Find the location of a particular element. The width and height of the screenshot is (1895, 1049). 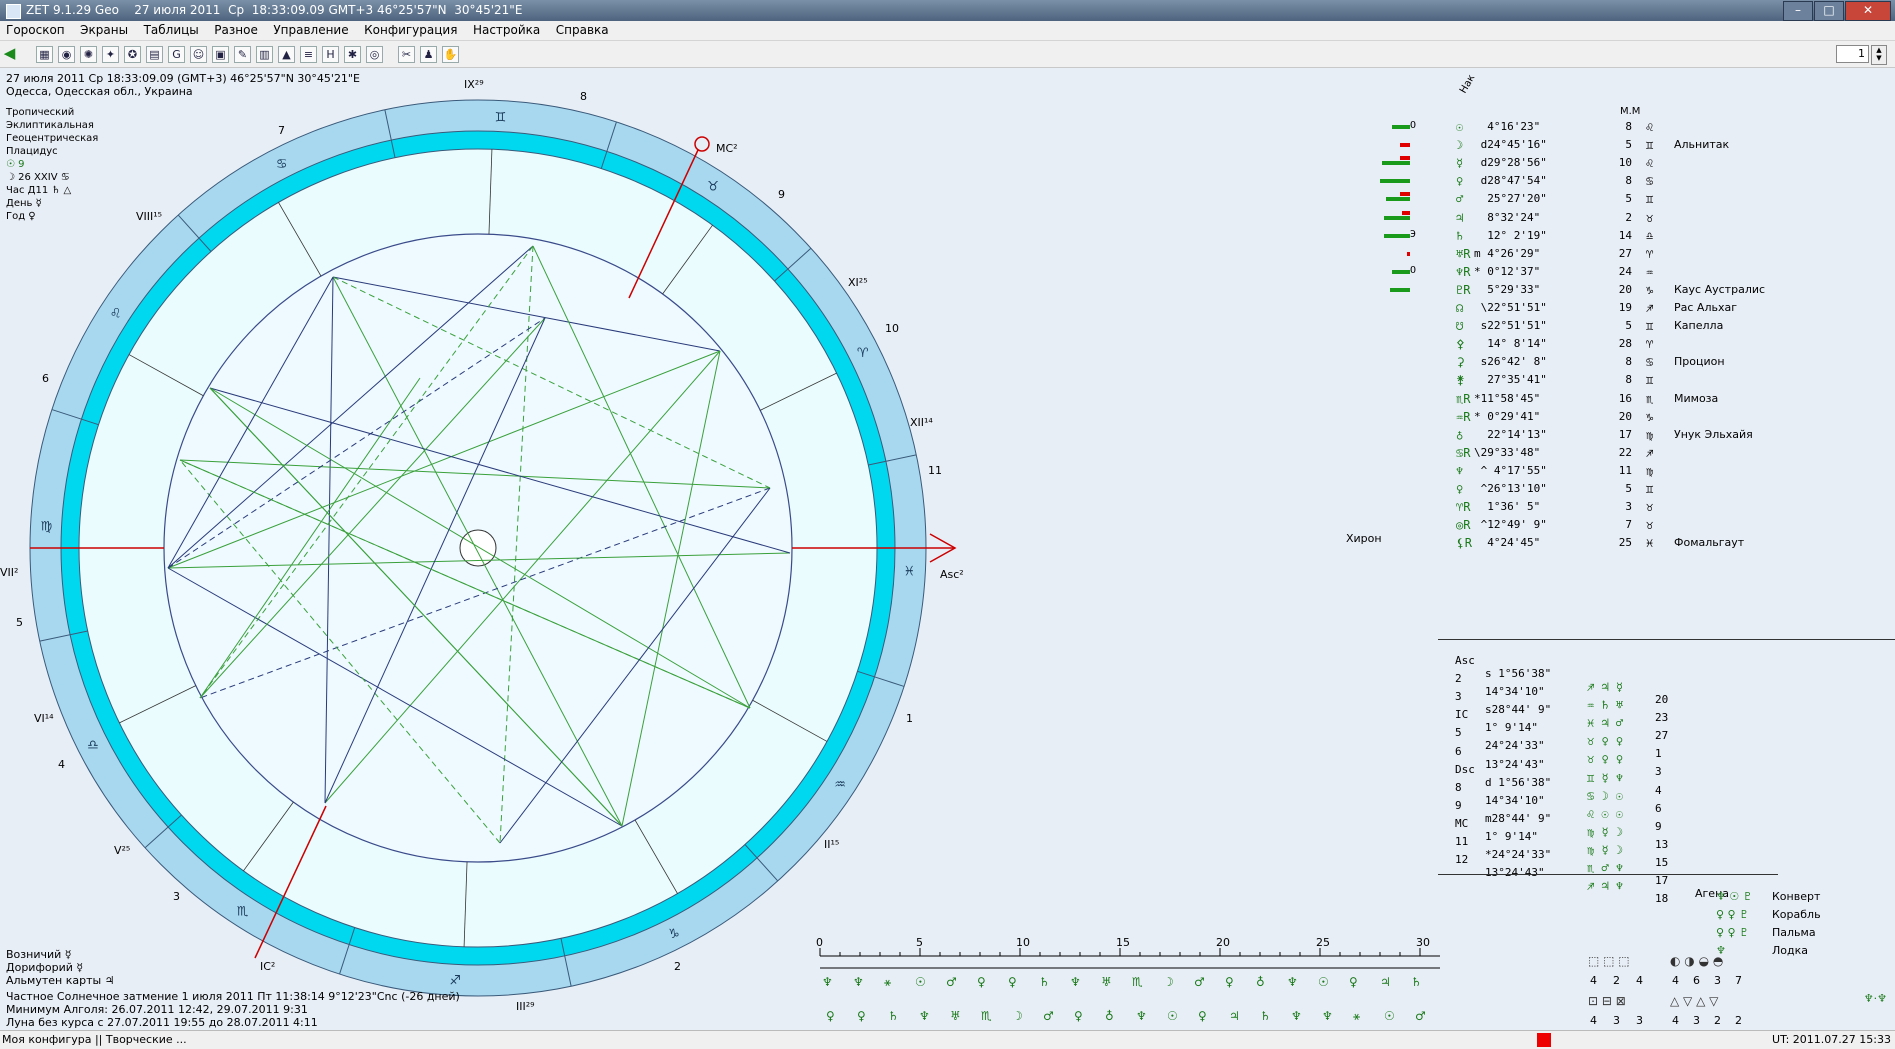

house-row: 5 24°24'33" ♉ ♀ ♀ 3 is located at coordinates (1605, 752).